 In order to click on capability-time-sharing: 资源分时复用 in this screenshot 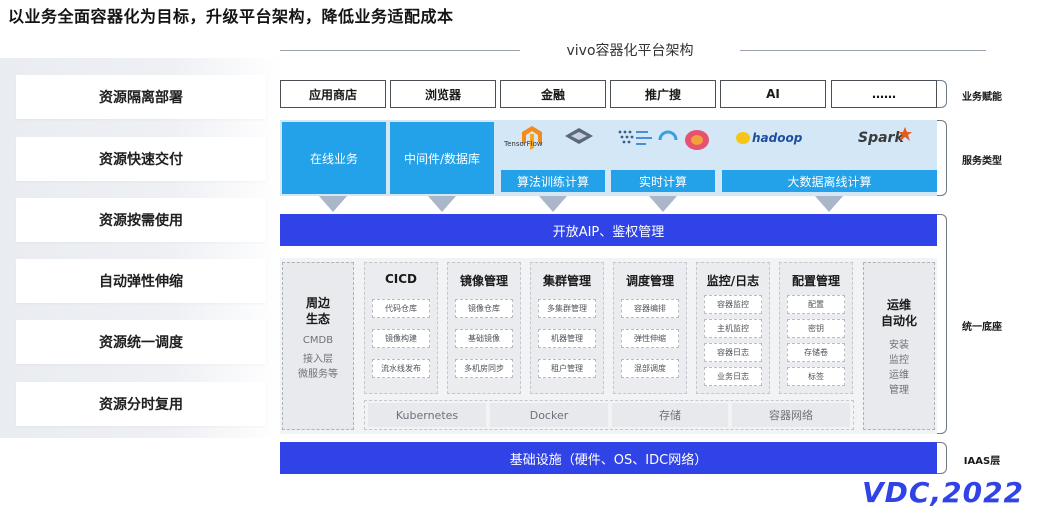, I will do `click(141, 404)`.